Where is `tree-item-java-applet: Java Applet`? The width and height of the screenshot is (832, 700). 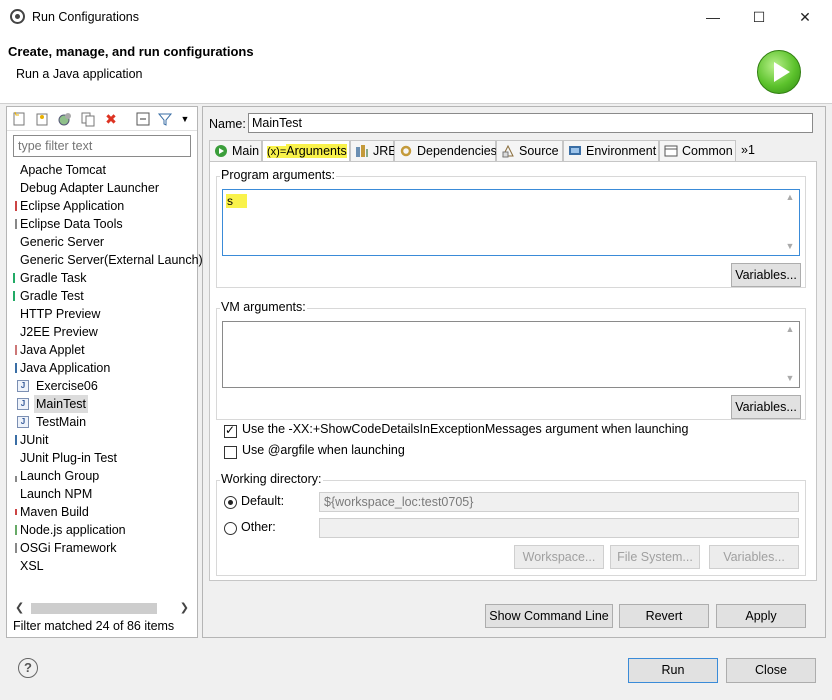
tree-item-java-applet: Java Applet is located at coordinates (102, 350).